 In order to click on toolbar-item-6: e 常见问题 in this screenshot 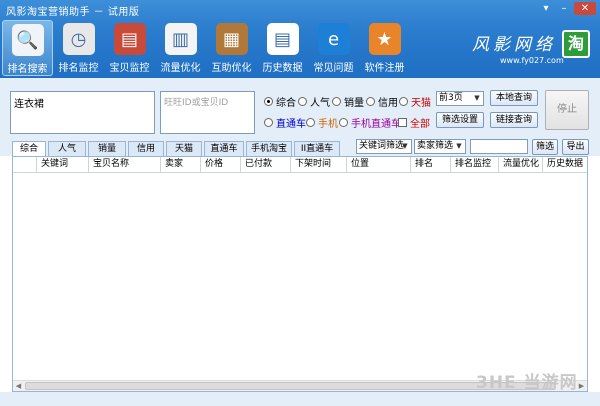, I will do `click(333, 48)`.